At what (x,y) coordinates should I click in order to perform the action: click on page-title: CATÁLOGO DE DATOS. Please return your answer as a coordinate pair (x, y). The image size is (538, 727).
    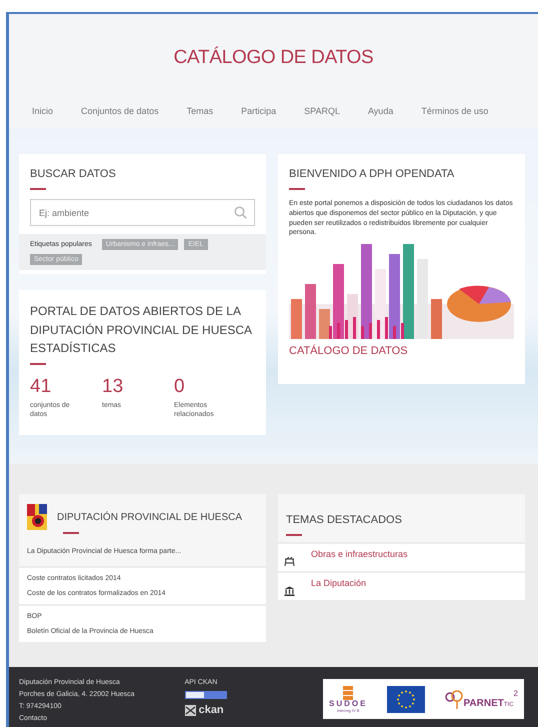
    Looking at the image, I should click on (274, 58).